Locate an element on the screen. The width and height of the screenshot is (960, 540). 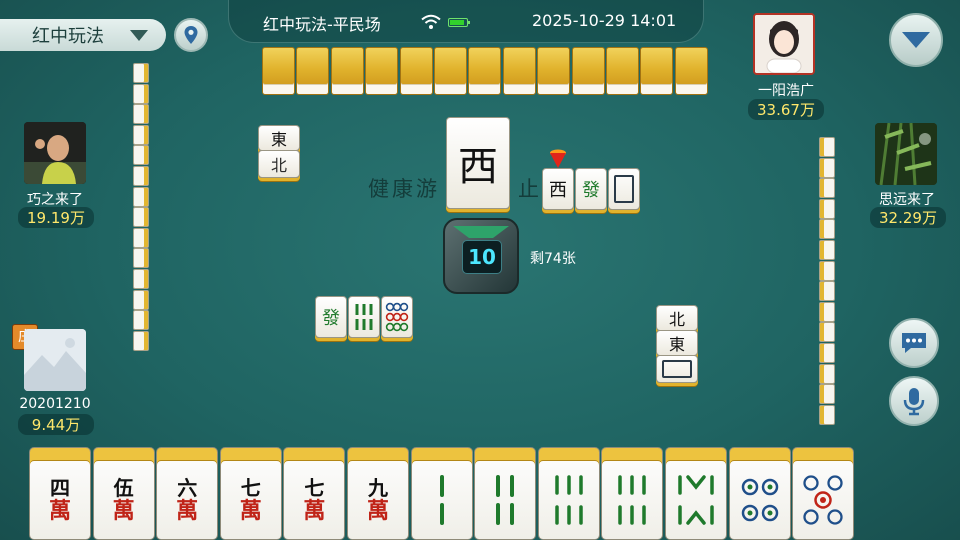
menu-down-icon is located at coordinates (916, 40).